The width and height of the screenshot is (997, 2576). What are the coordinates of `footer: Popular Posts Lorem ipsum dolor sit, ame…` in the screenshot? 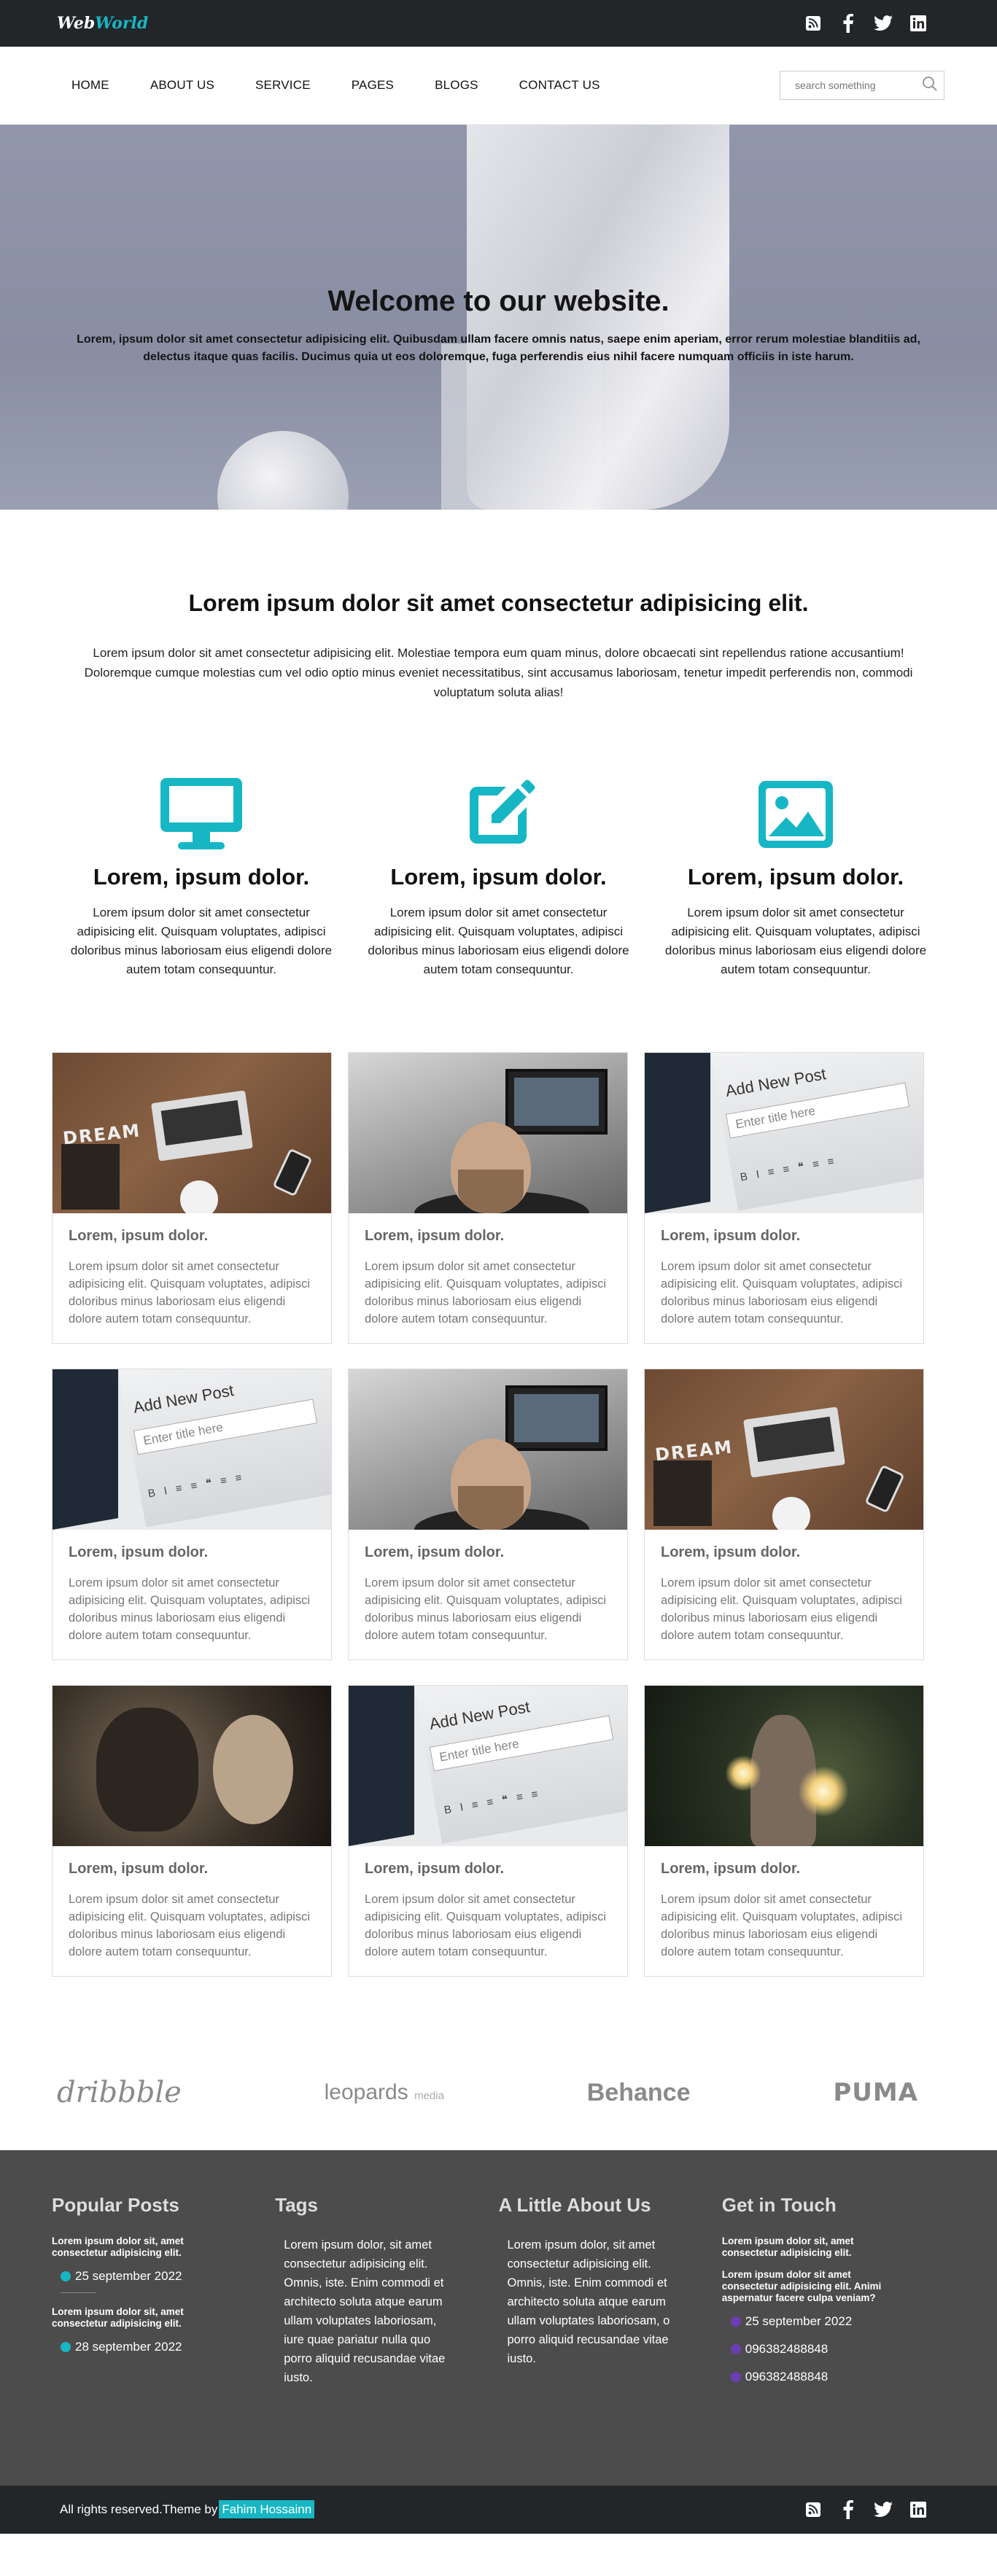 It's located at (498, 2318).